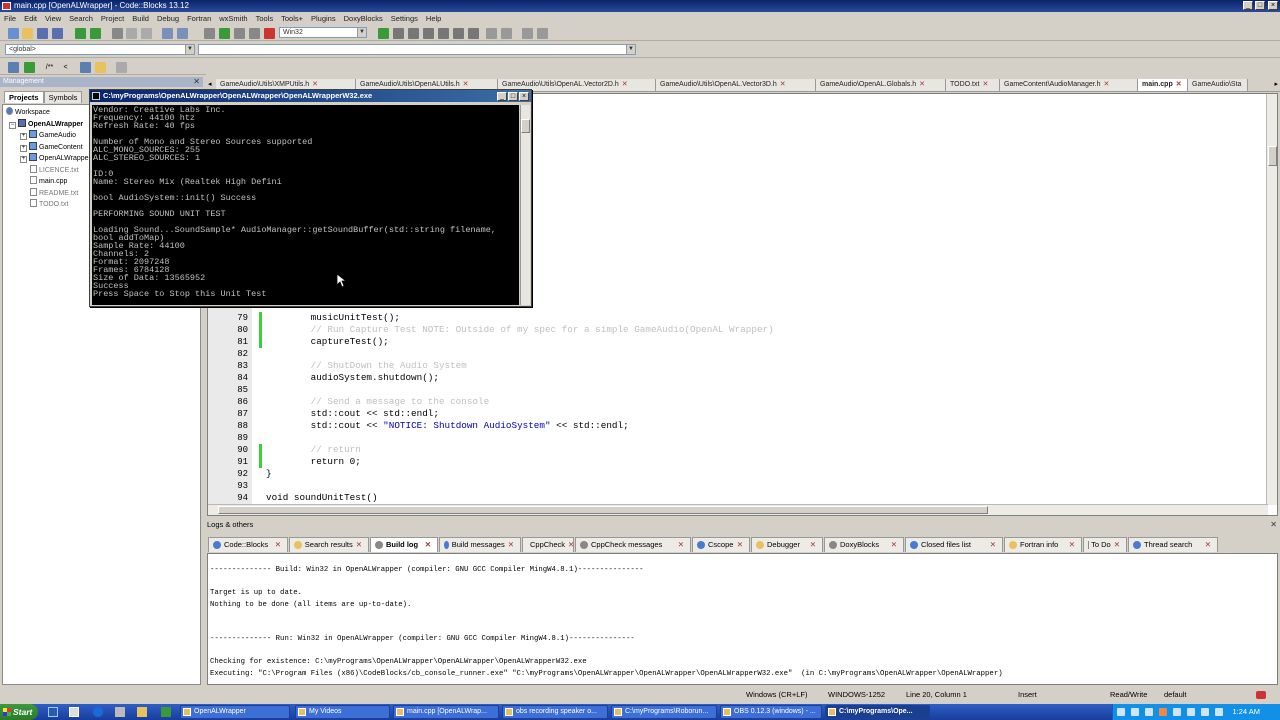  I want to click on run-icon, so click(224, 33).